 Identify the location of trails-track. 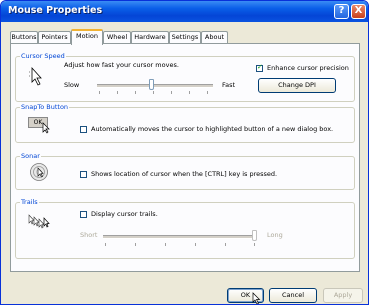
(178, 237).